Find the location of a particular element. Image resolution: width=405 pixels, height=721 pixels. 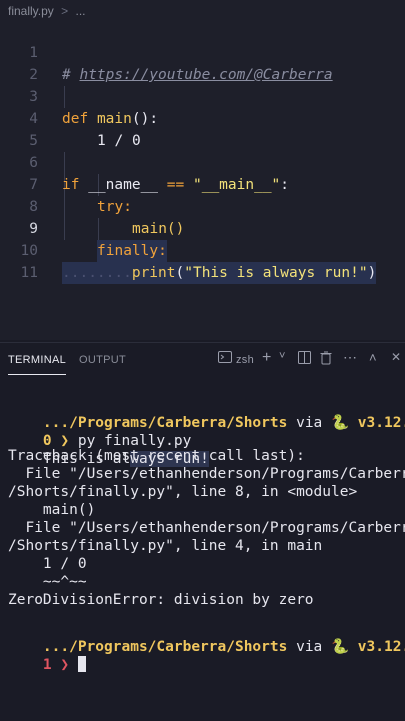

tab-output: OUTPUT is located at coordinates (102, 360).